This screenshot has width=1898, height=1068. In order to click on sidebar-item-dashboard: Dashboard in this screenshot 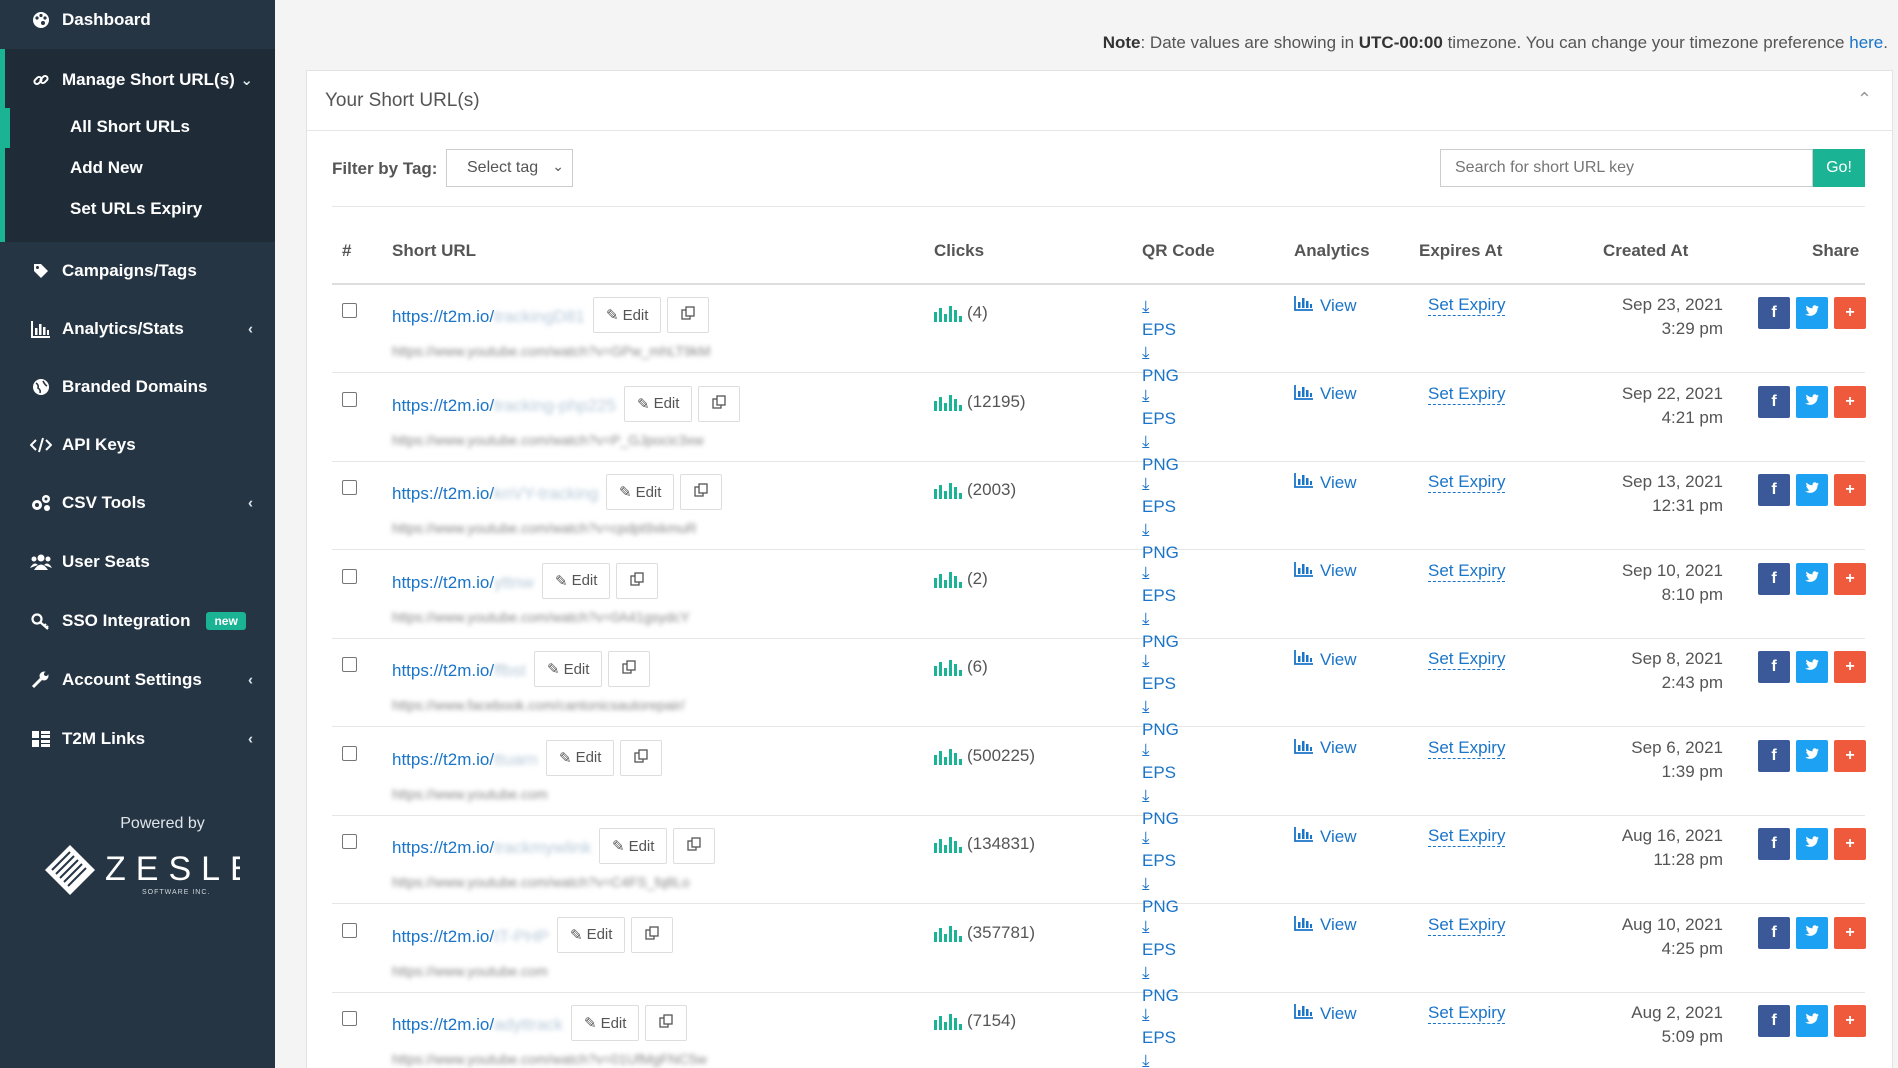, I will do `click(137, 24)`.